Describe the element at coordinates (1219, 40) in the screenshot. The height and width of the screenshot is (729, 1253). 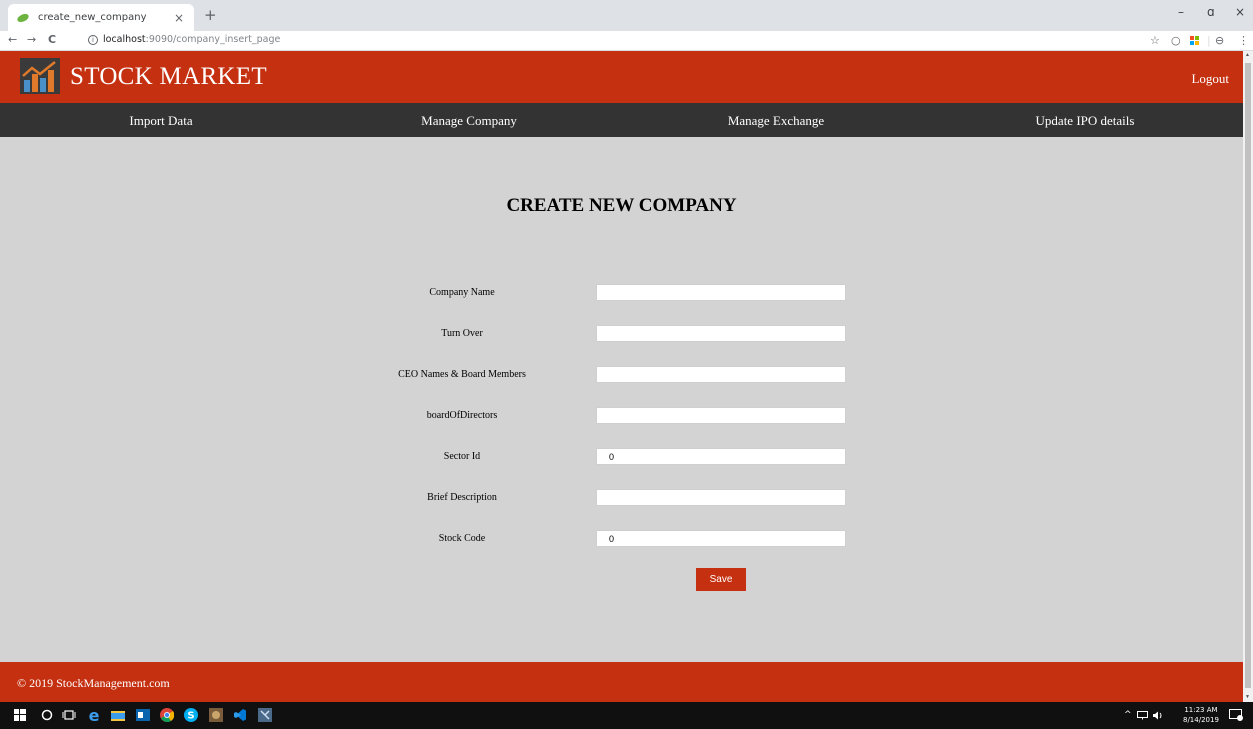
I see `profile-icon: ⊖` at that location.